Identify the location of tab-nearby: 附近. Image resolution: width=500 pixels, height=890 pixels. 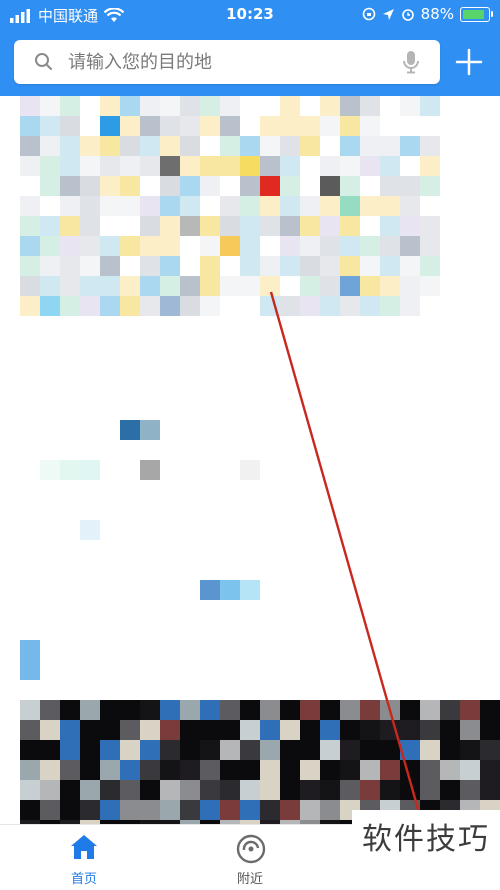
(250, 857).